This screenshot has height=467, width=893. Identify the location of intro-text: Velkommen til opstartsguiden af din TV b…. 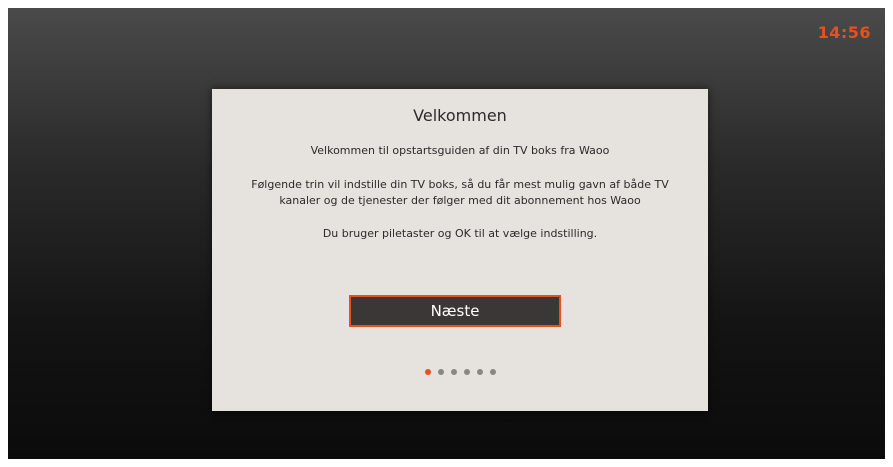
(460, 150).